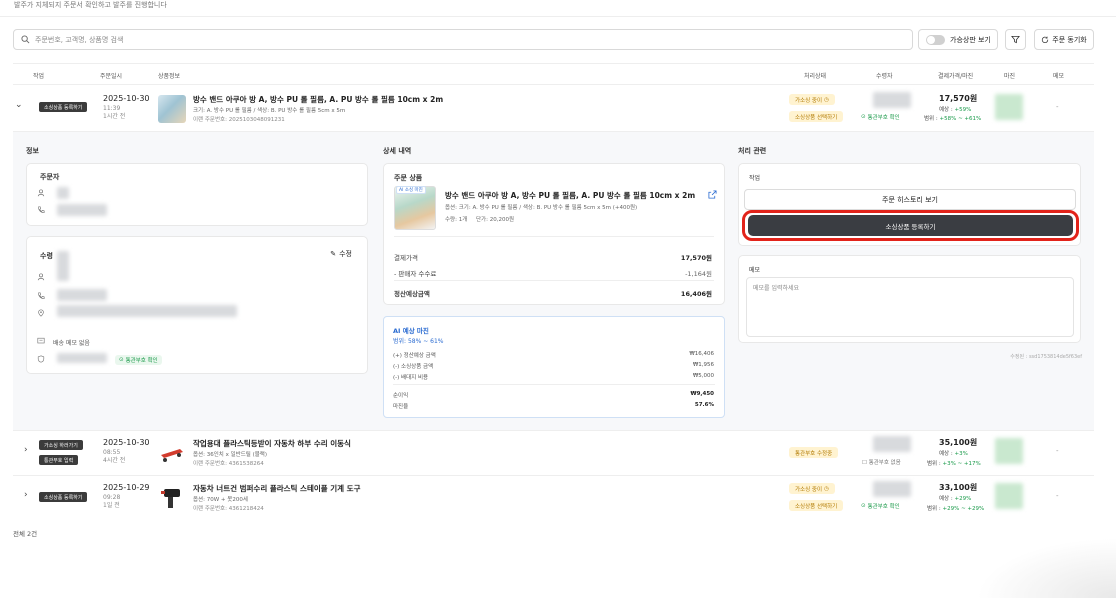  I want to click on recipient-title: 수령, so click(46, 256).